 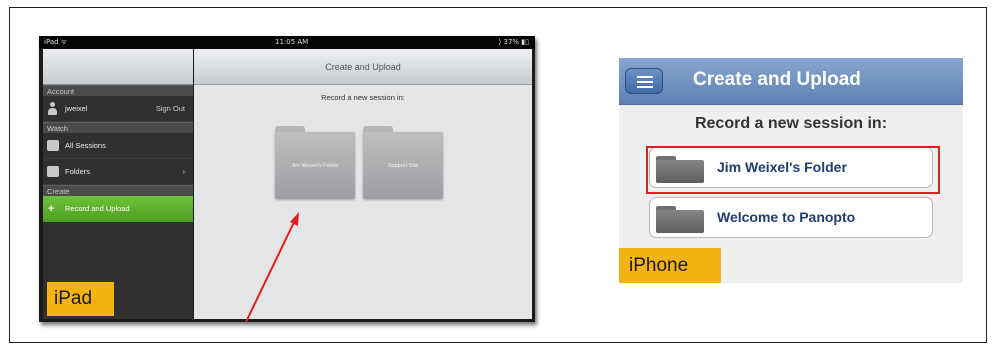 I want to click on sign-out-button: Sign Out, so click(x=170, y=109).